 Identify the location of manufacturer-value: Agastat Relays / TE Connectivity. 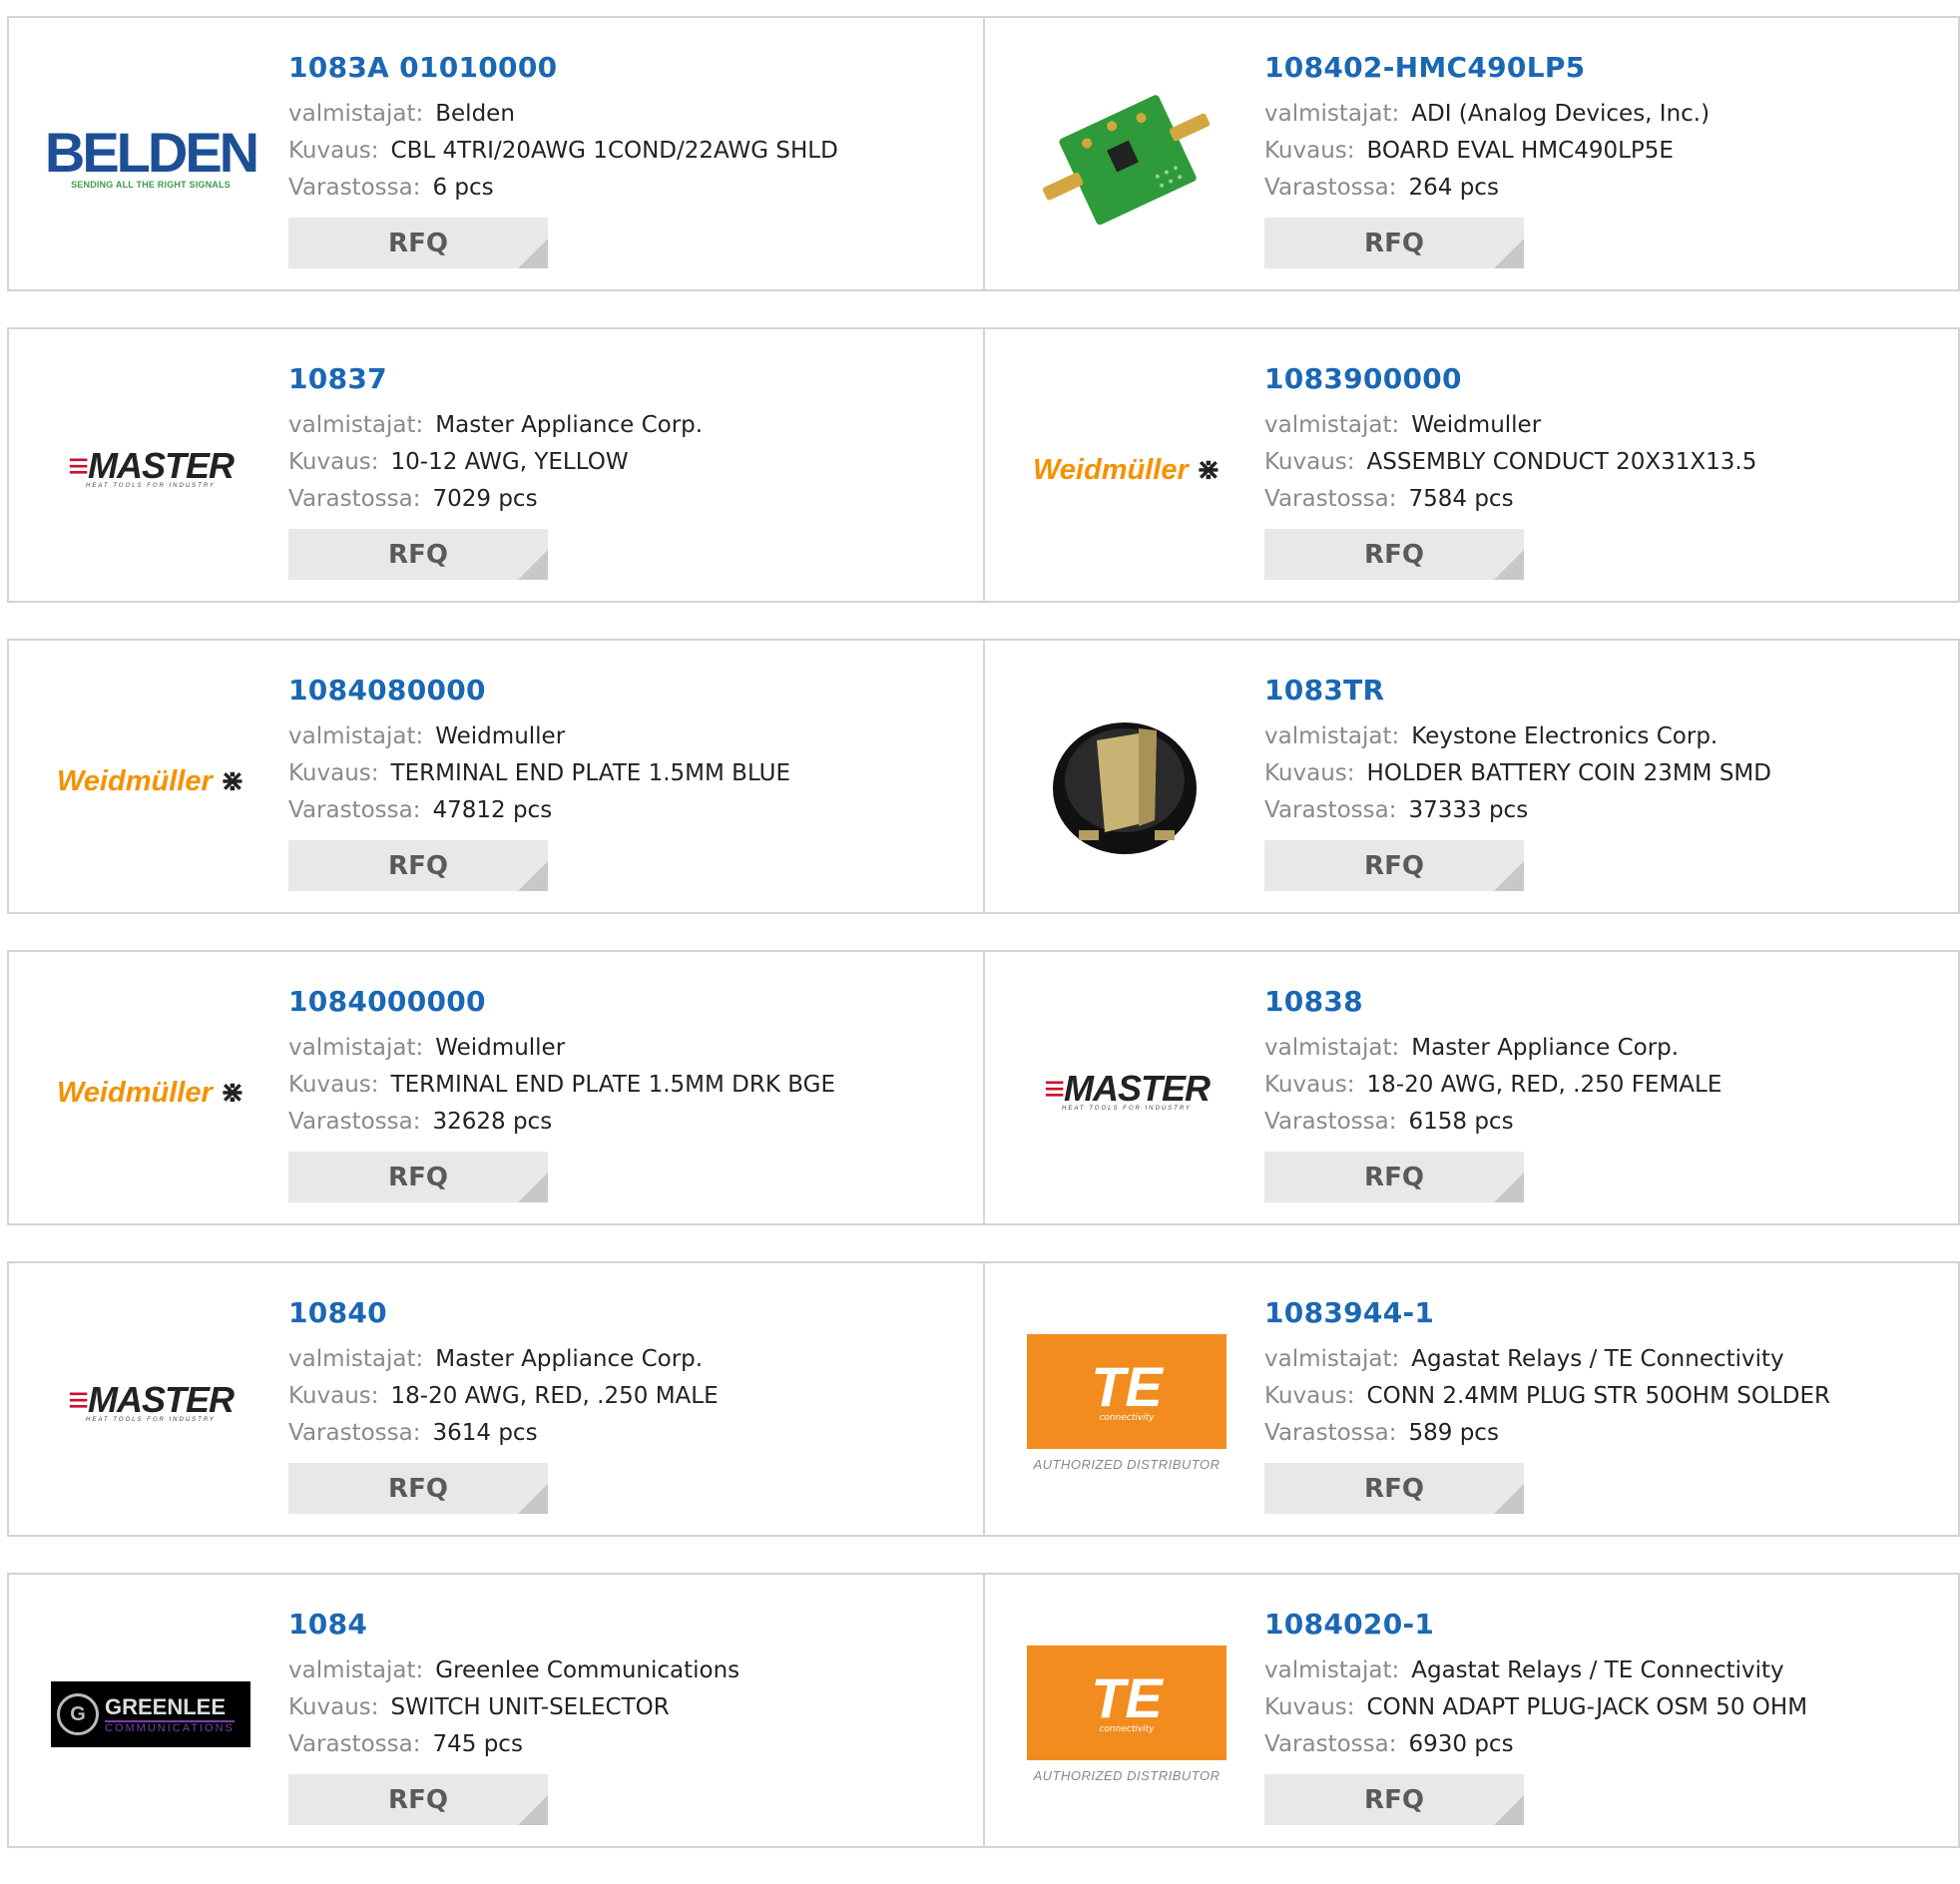
(1597, 1359).